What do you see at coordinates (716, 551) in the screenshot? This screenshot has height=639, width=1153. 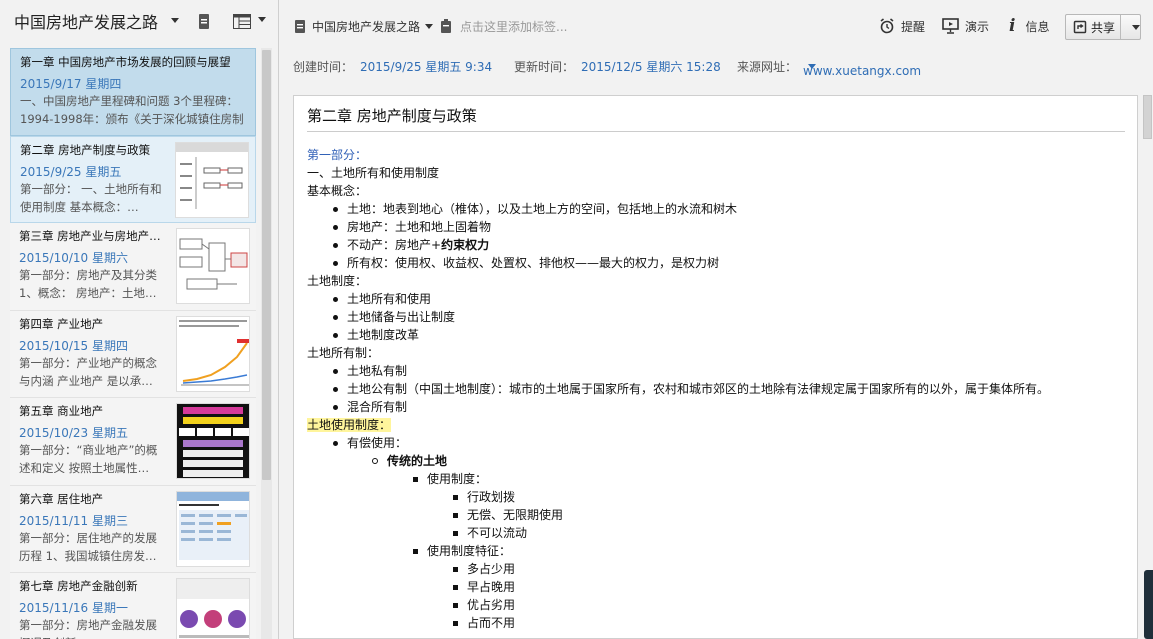 I see `note-line: 使用制度特征：` at bounding box center [716, 551].